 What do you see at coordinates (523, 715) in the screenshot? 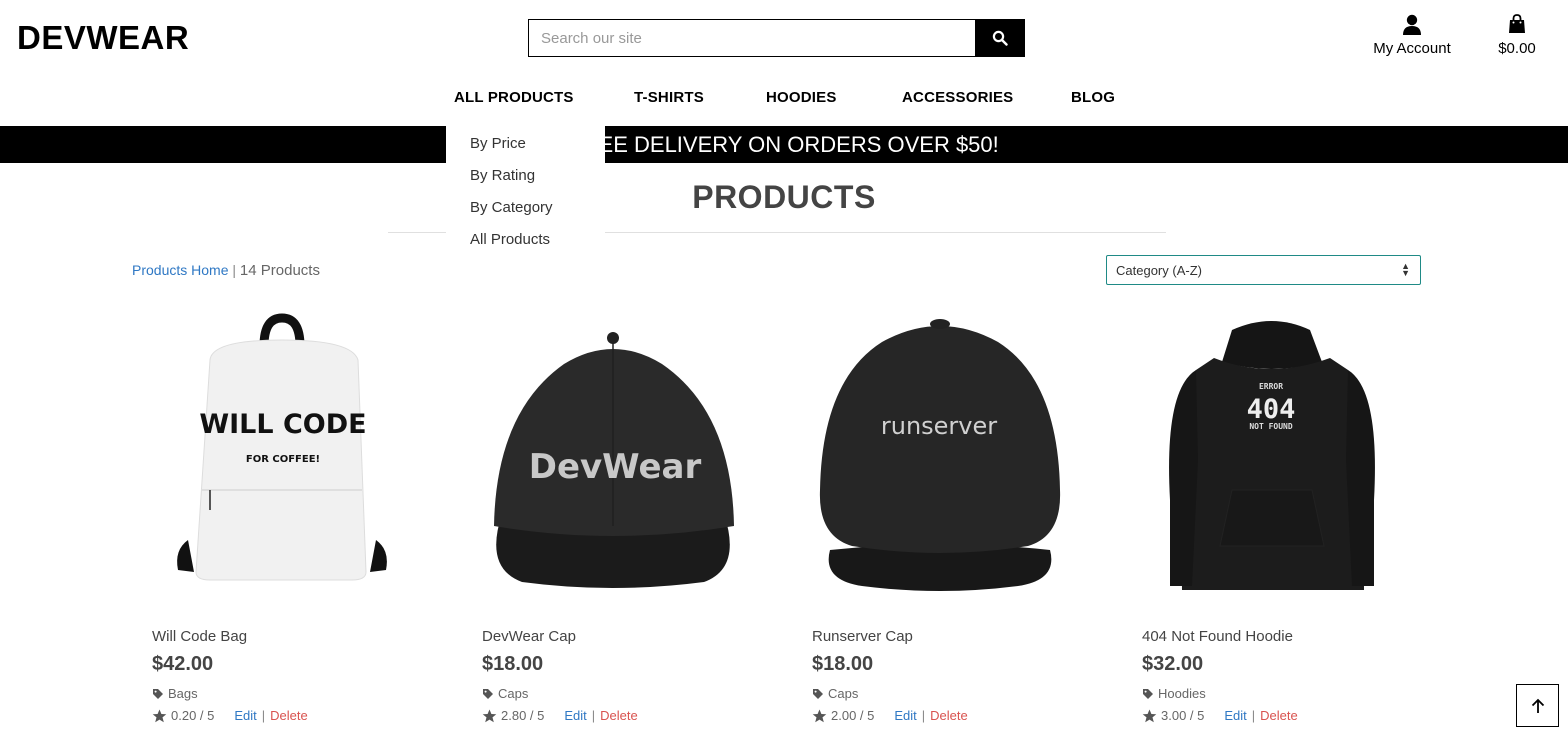
I see `rating-value: 2.80 / 5` at bounding box center [523, 715].